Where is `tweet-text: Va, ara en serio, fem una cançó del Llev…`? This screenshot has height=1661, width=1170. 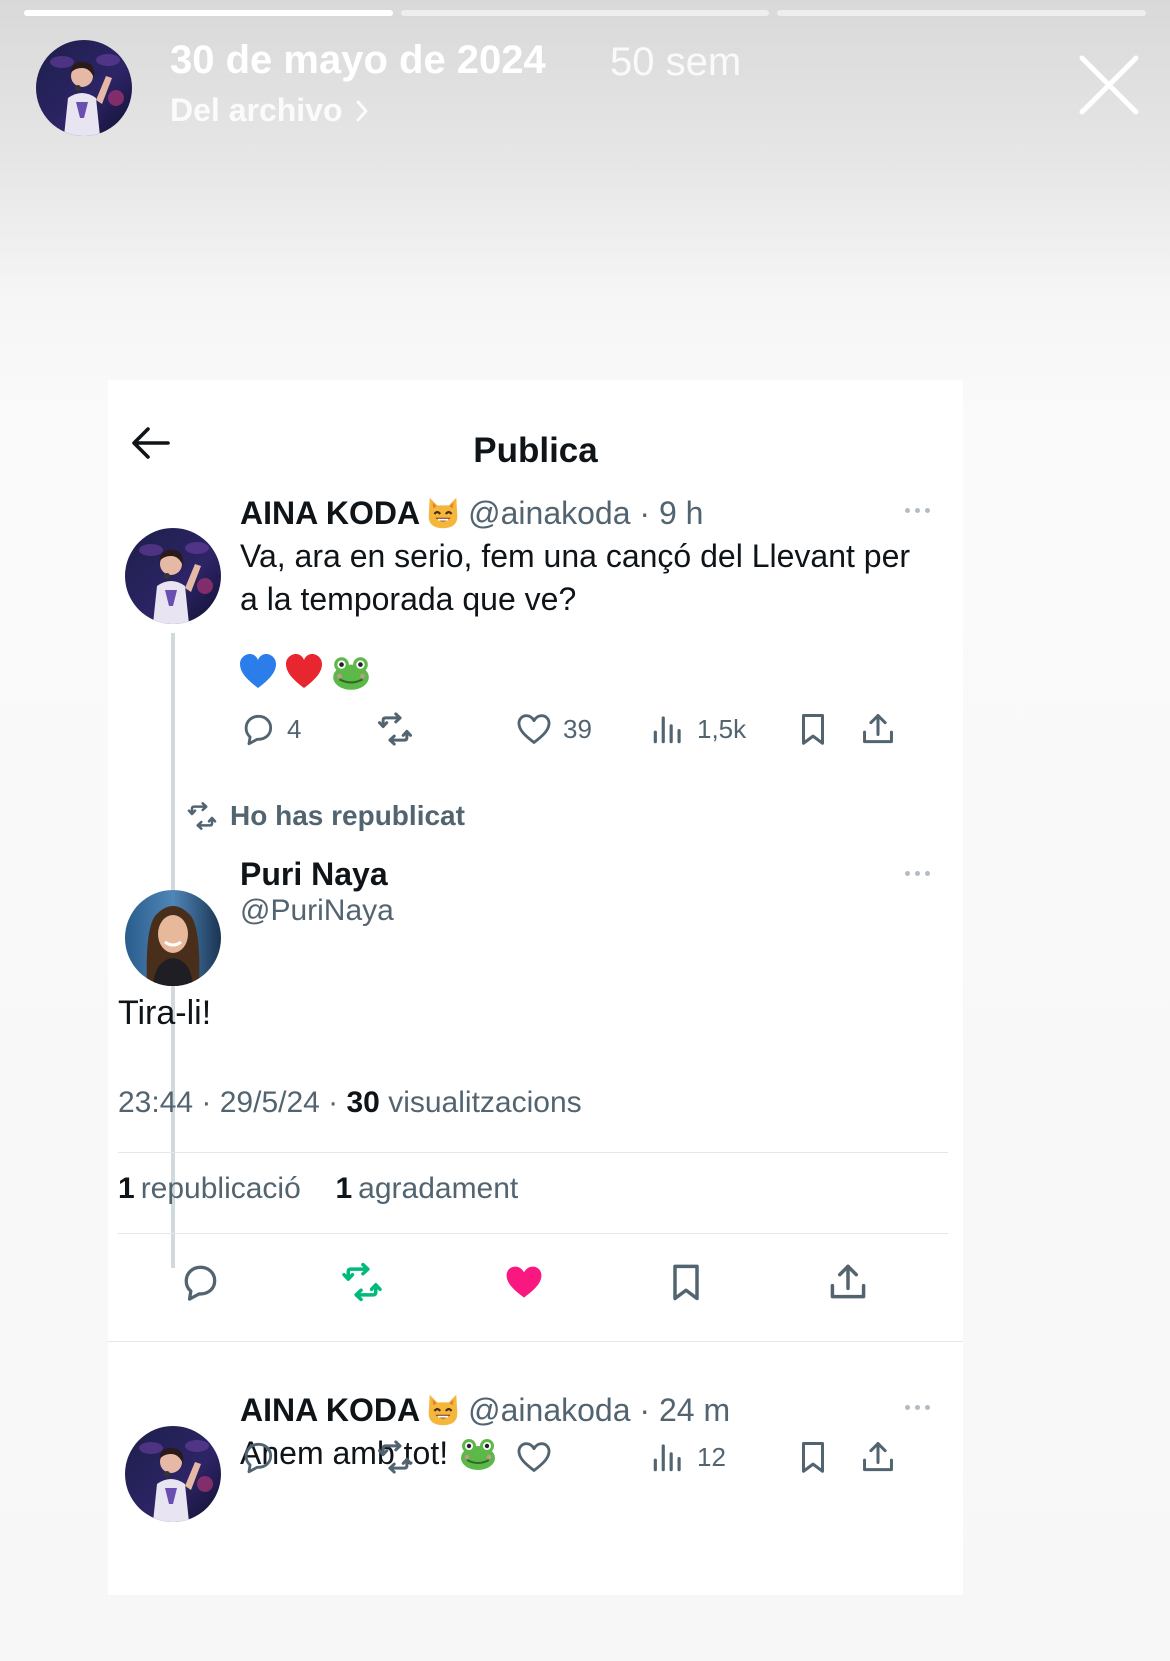 tweet-text: Va, ara en serio, fem una cançó del Llev… is located at coordinates (575, 578).